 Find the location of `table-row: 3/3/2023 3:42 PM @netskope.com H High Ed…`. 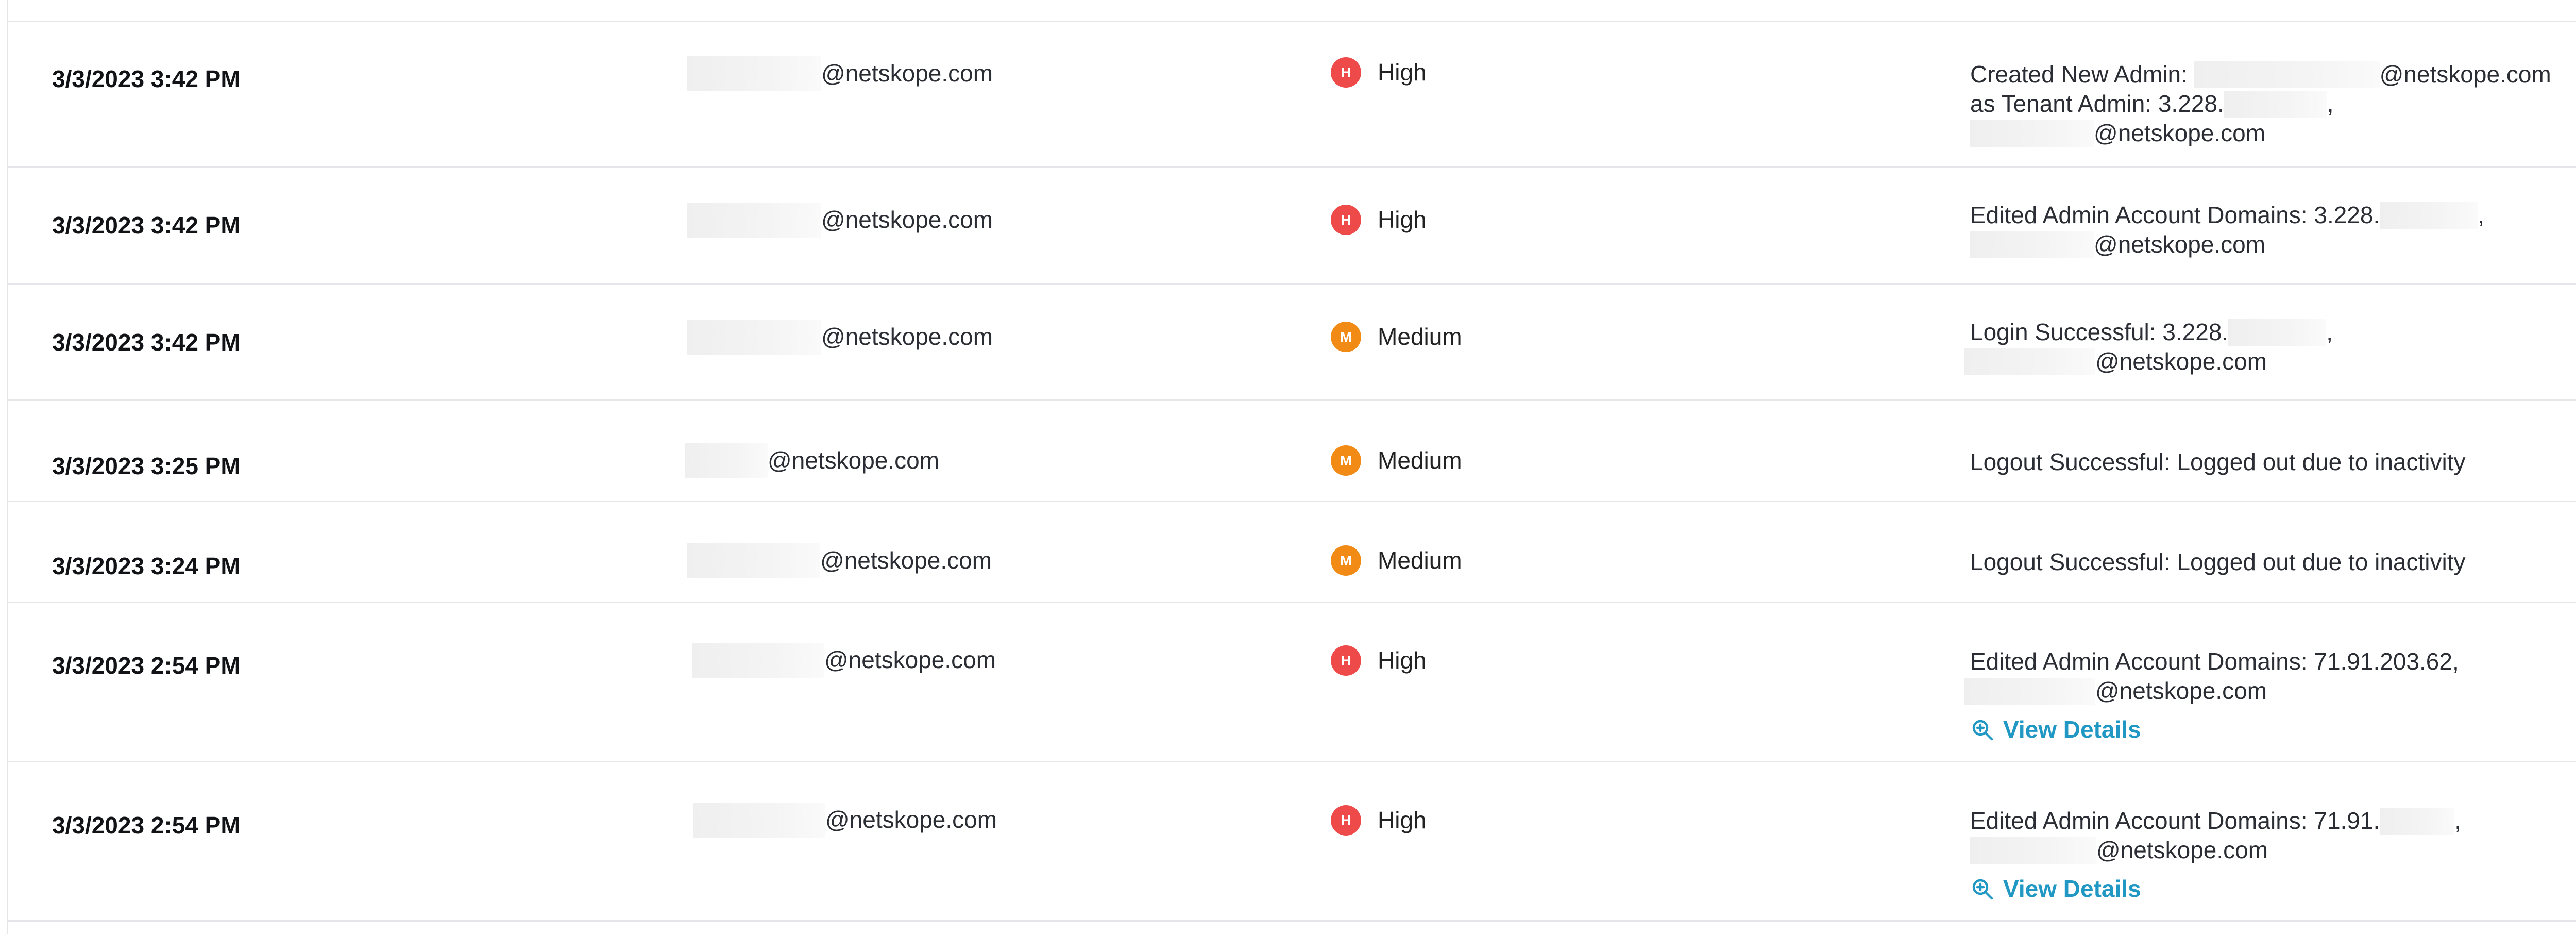

table-row: 3/3/2023 3:42 PM @netskope.com H High Ed… is located at coordinates (1292, 226).